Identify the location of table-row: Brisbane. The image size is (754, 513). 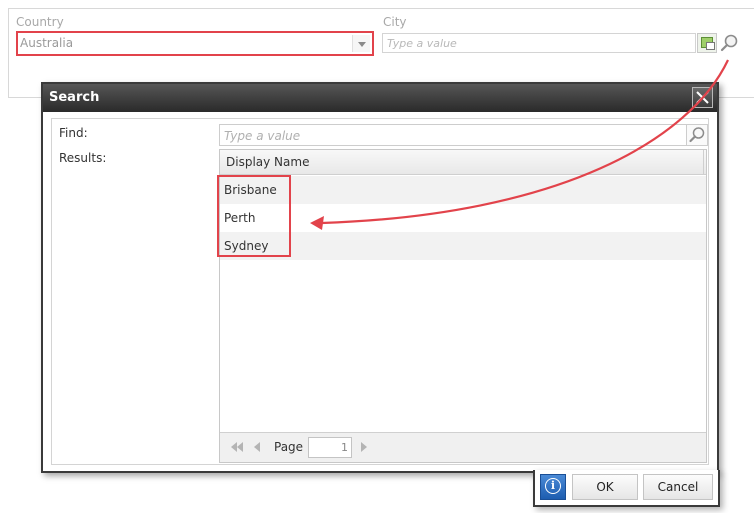
(463, 190).